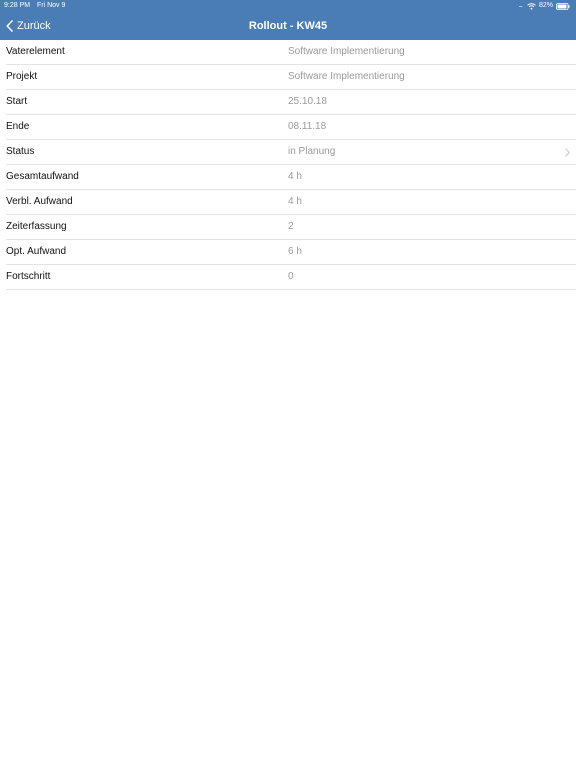 The width and height of the screenshot is (576, 768). I want to click on row-gesamtaufwand: Gesamtaufwand 4 h, so click(291, 177).